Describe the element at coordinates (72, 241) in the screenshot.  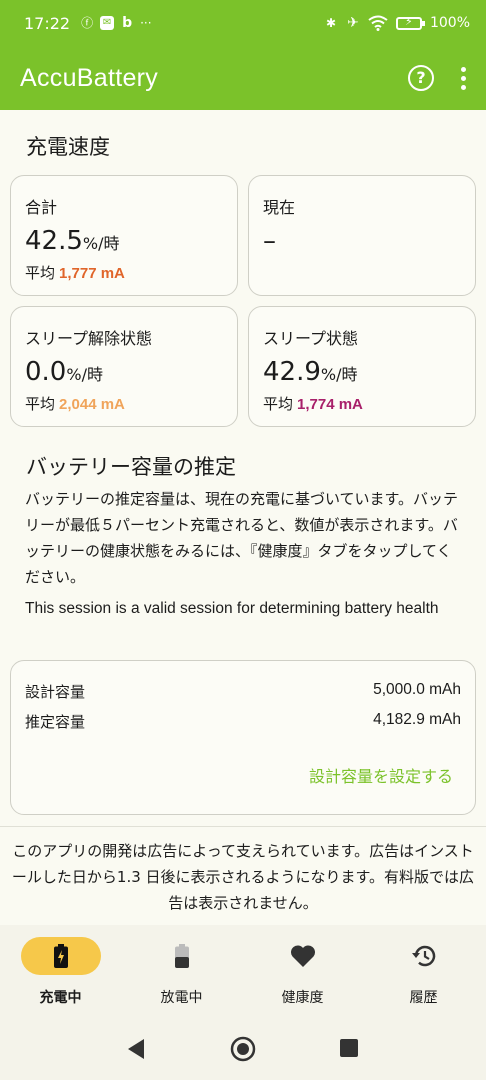
I see `stat-value: 42.5%/時` at that location.